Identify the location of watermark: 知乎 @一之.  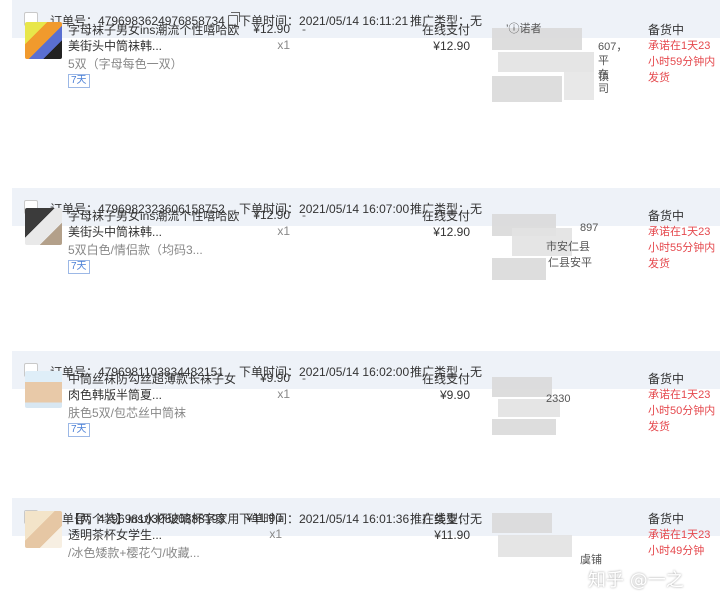
(636, 580).